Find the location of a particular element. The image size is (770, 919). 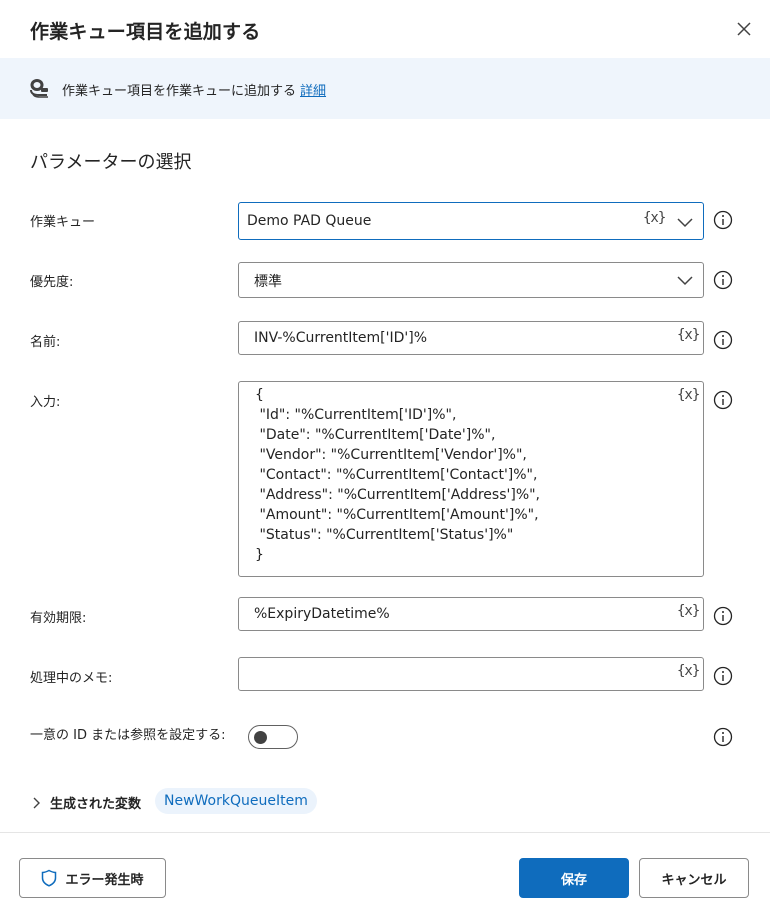

notes-input: {x} is located at coordinates (471, 674).